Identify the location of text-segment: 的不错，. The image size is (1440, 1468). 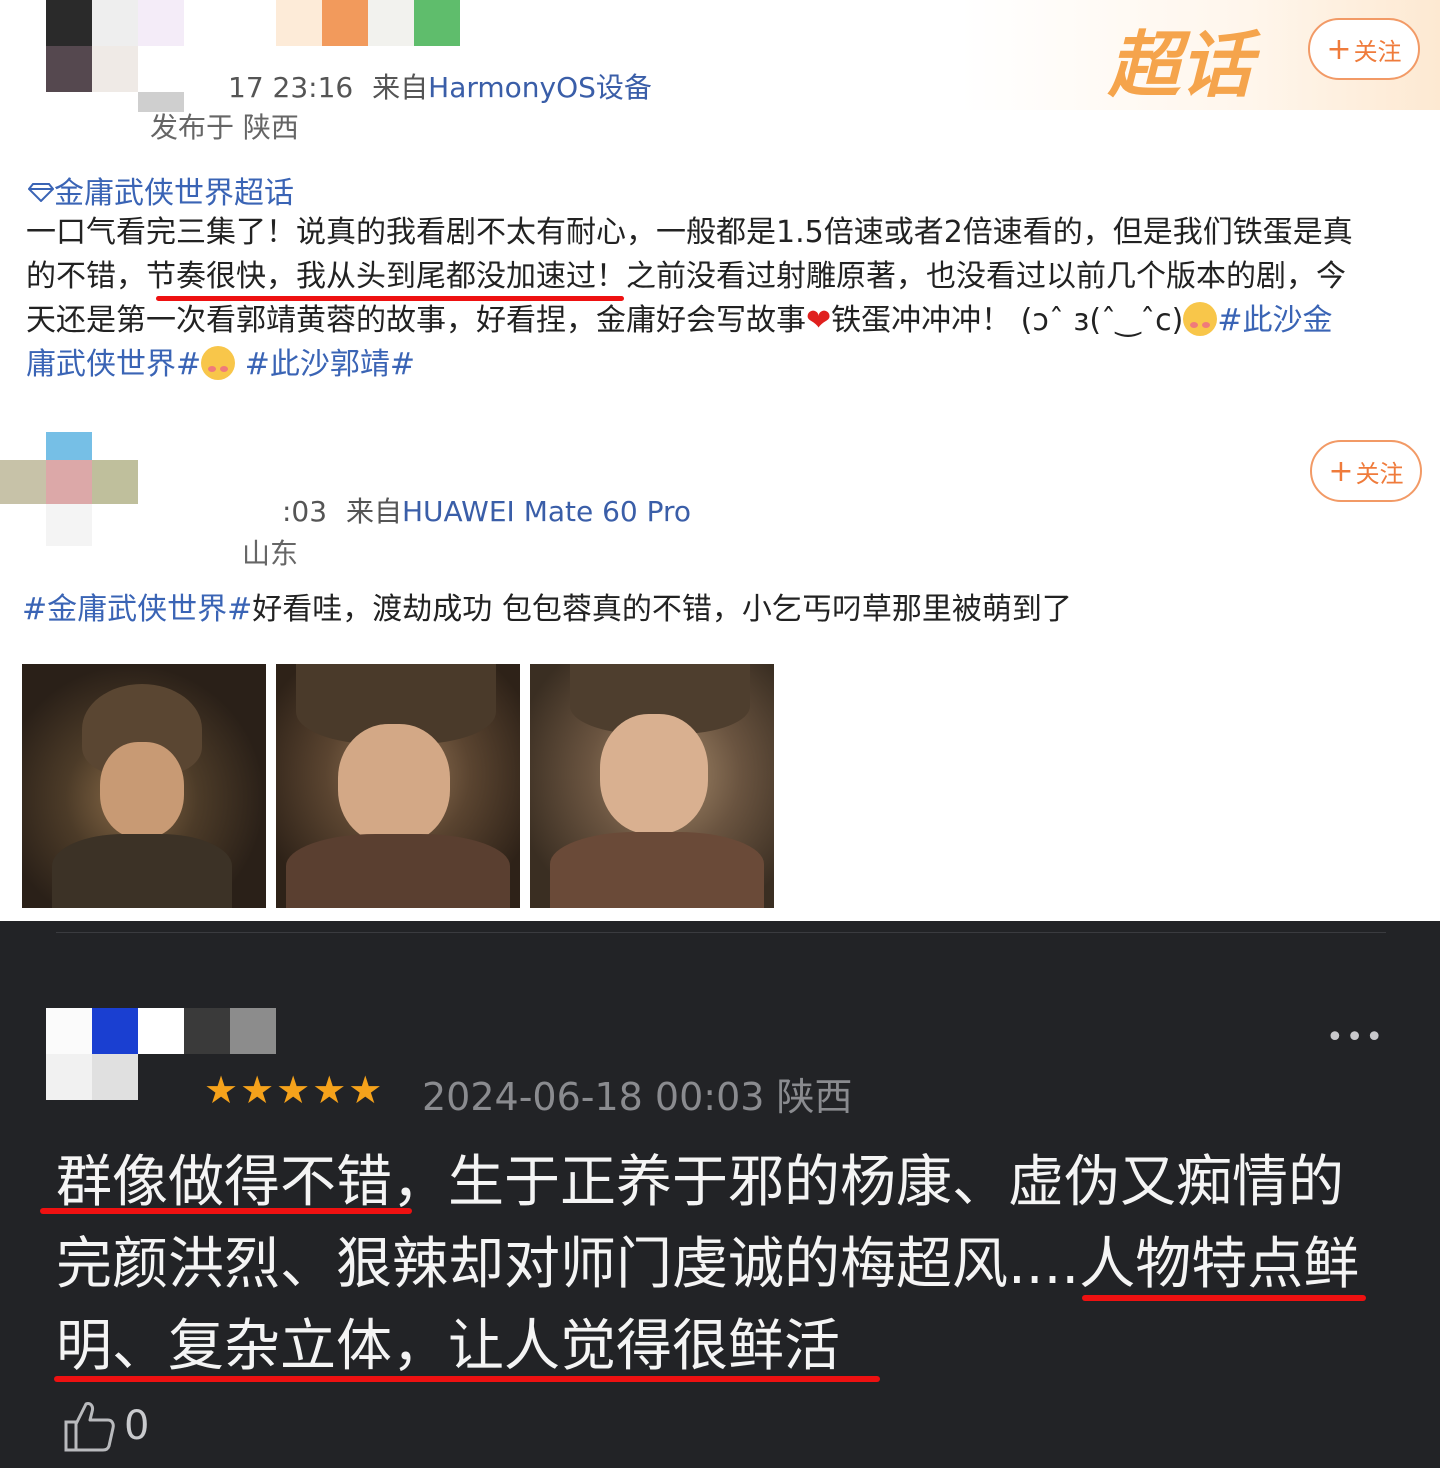
(86, 276).